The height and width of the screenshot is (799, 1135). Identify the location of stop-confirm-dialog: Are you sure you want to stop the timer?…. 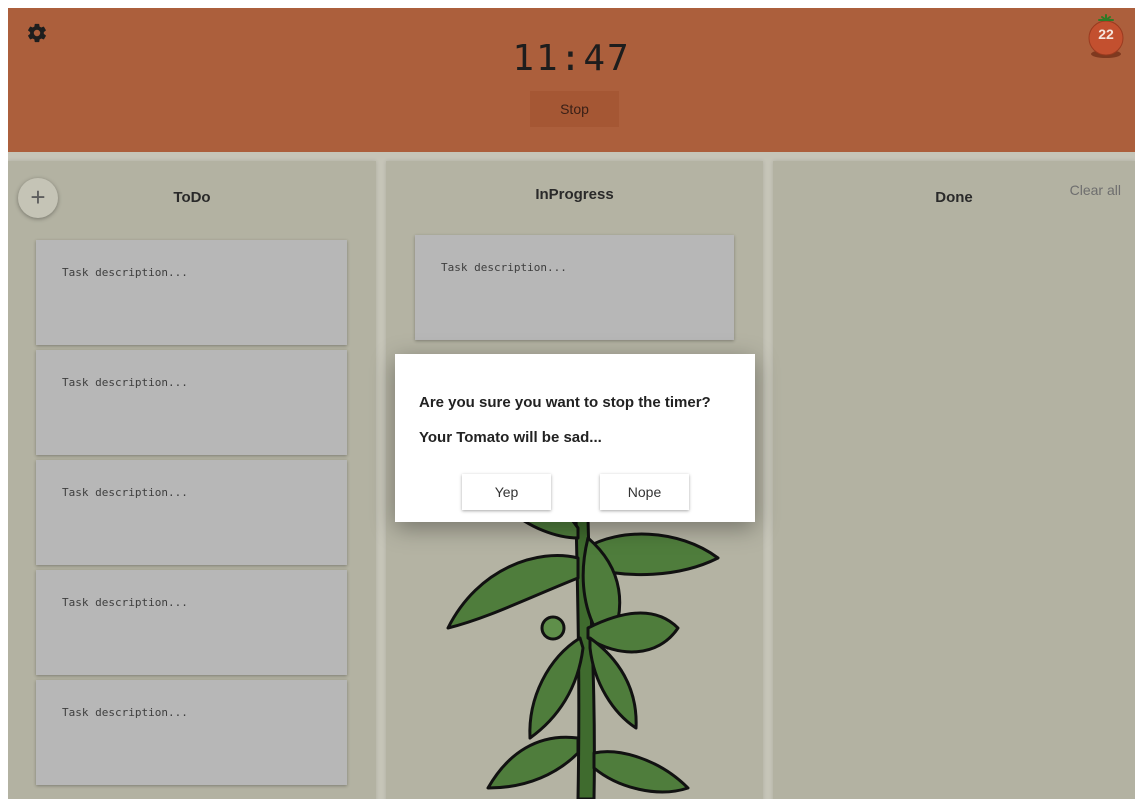
(575, 438).